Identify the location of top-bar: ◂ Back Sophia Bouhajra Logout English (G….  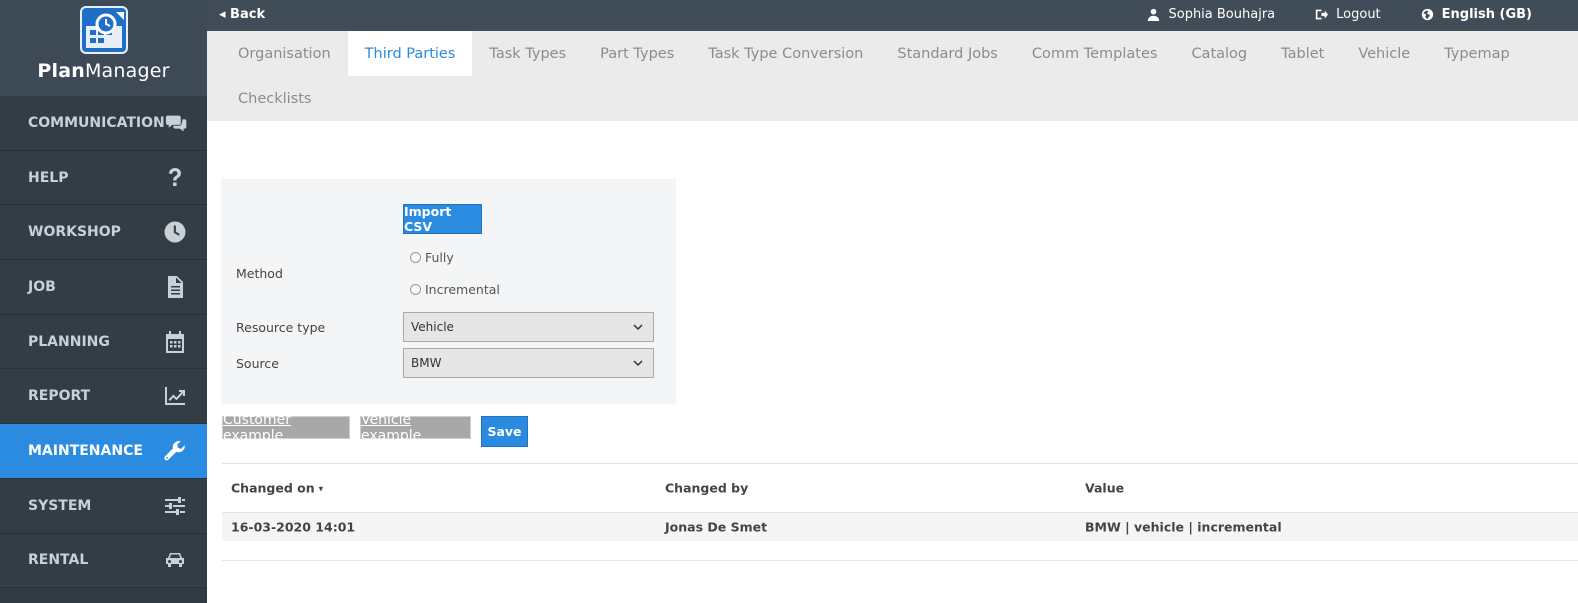
(892, 15).